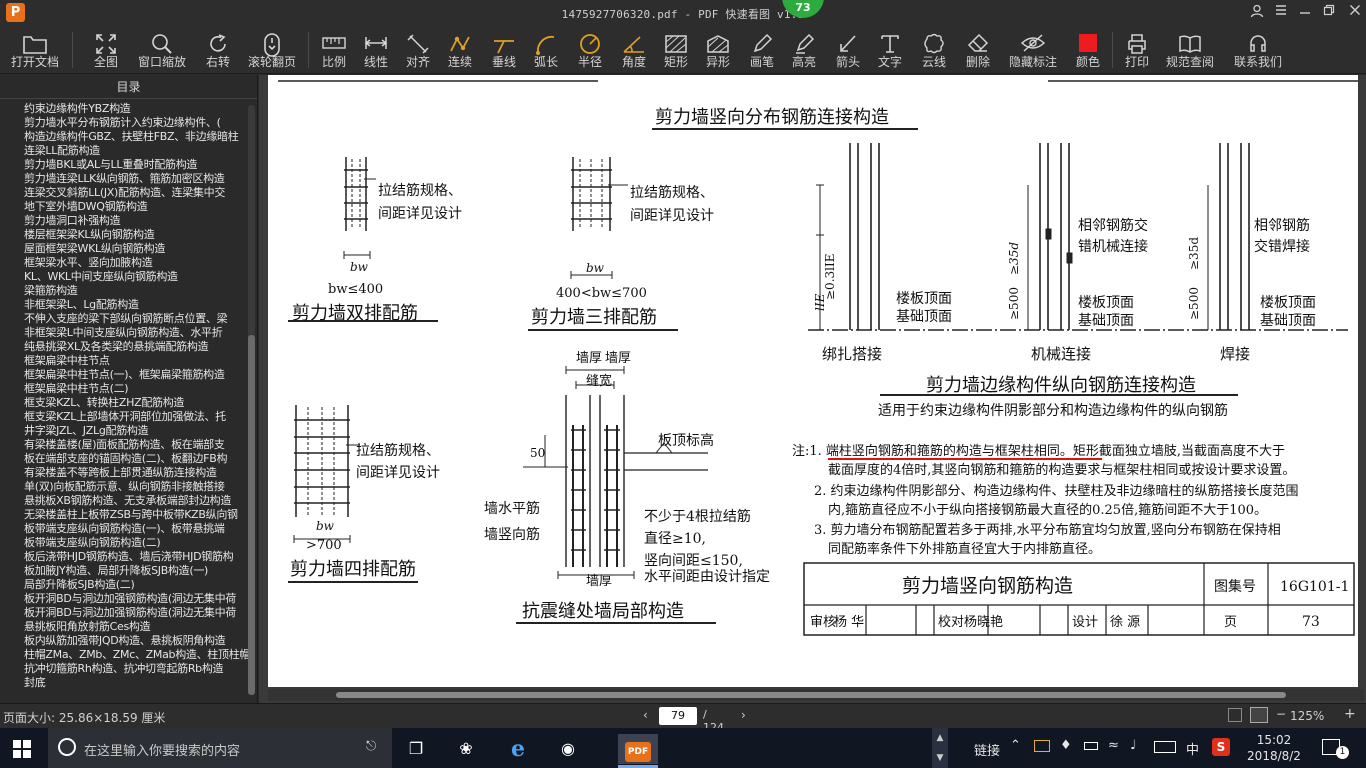 Image resolution: width=1366 pixels, height=768 pixels. What do you see at coordinates (124, 137) in the screenshot?
I see `toc-item: 构造边缘构件GBZ、扶壁柱FBZ、非边缘暗柱` at bounding box center [124, 137].